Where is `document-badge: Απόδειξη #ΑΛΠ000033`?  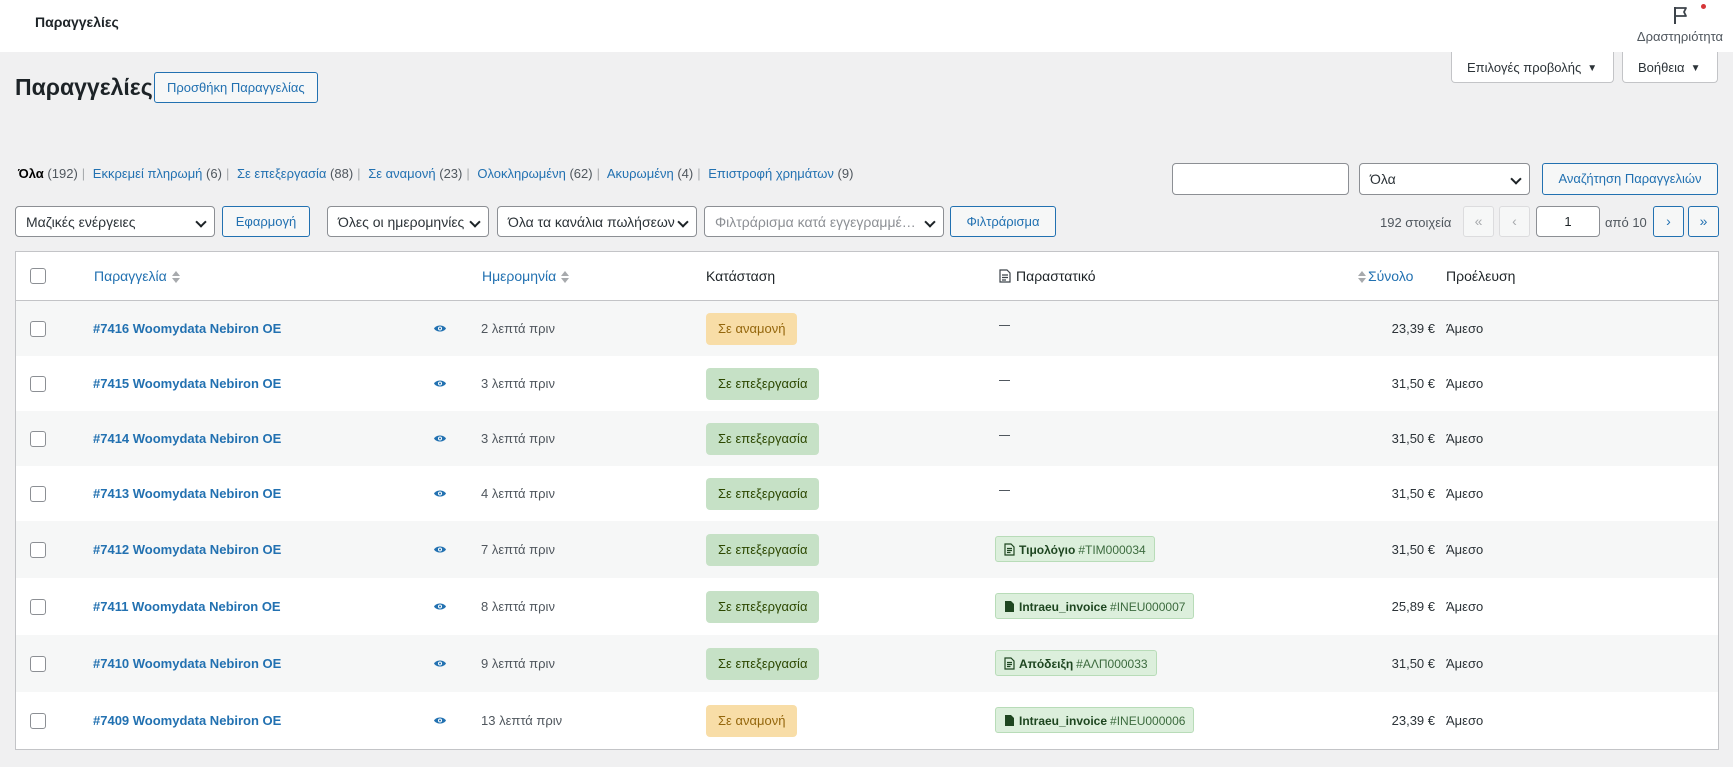
document-badge: Απόδειξη #ΑΛΠ000033 is located at coordinates (1076, 663).